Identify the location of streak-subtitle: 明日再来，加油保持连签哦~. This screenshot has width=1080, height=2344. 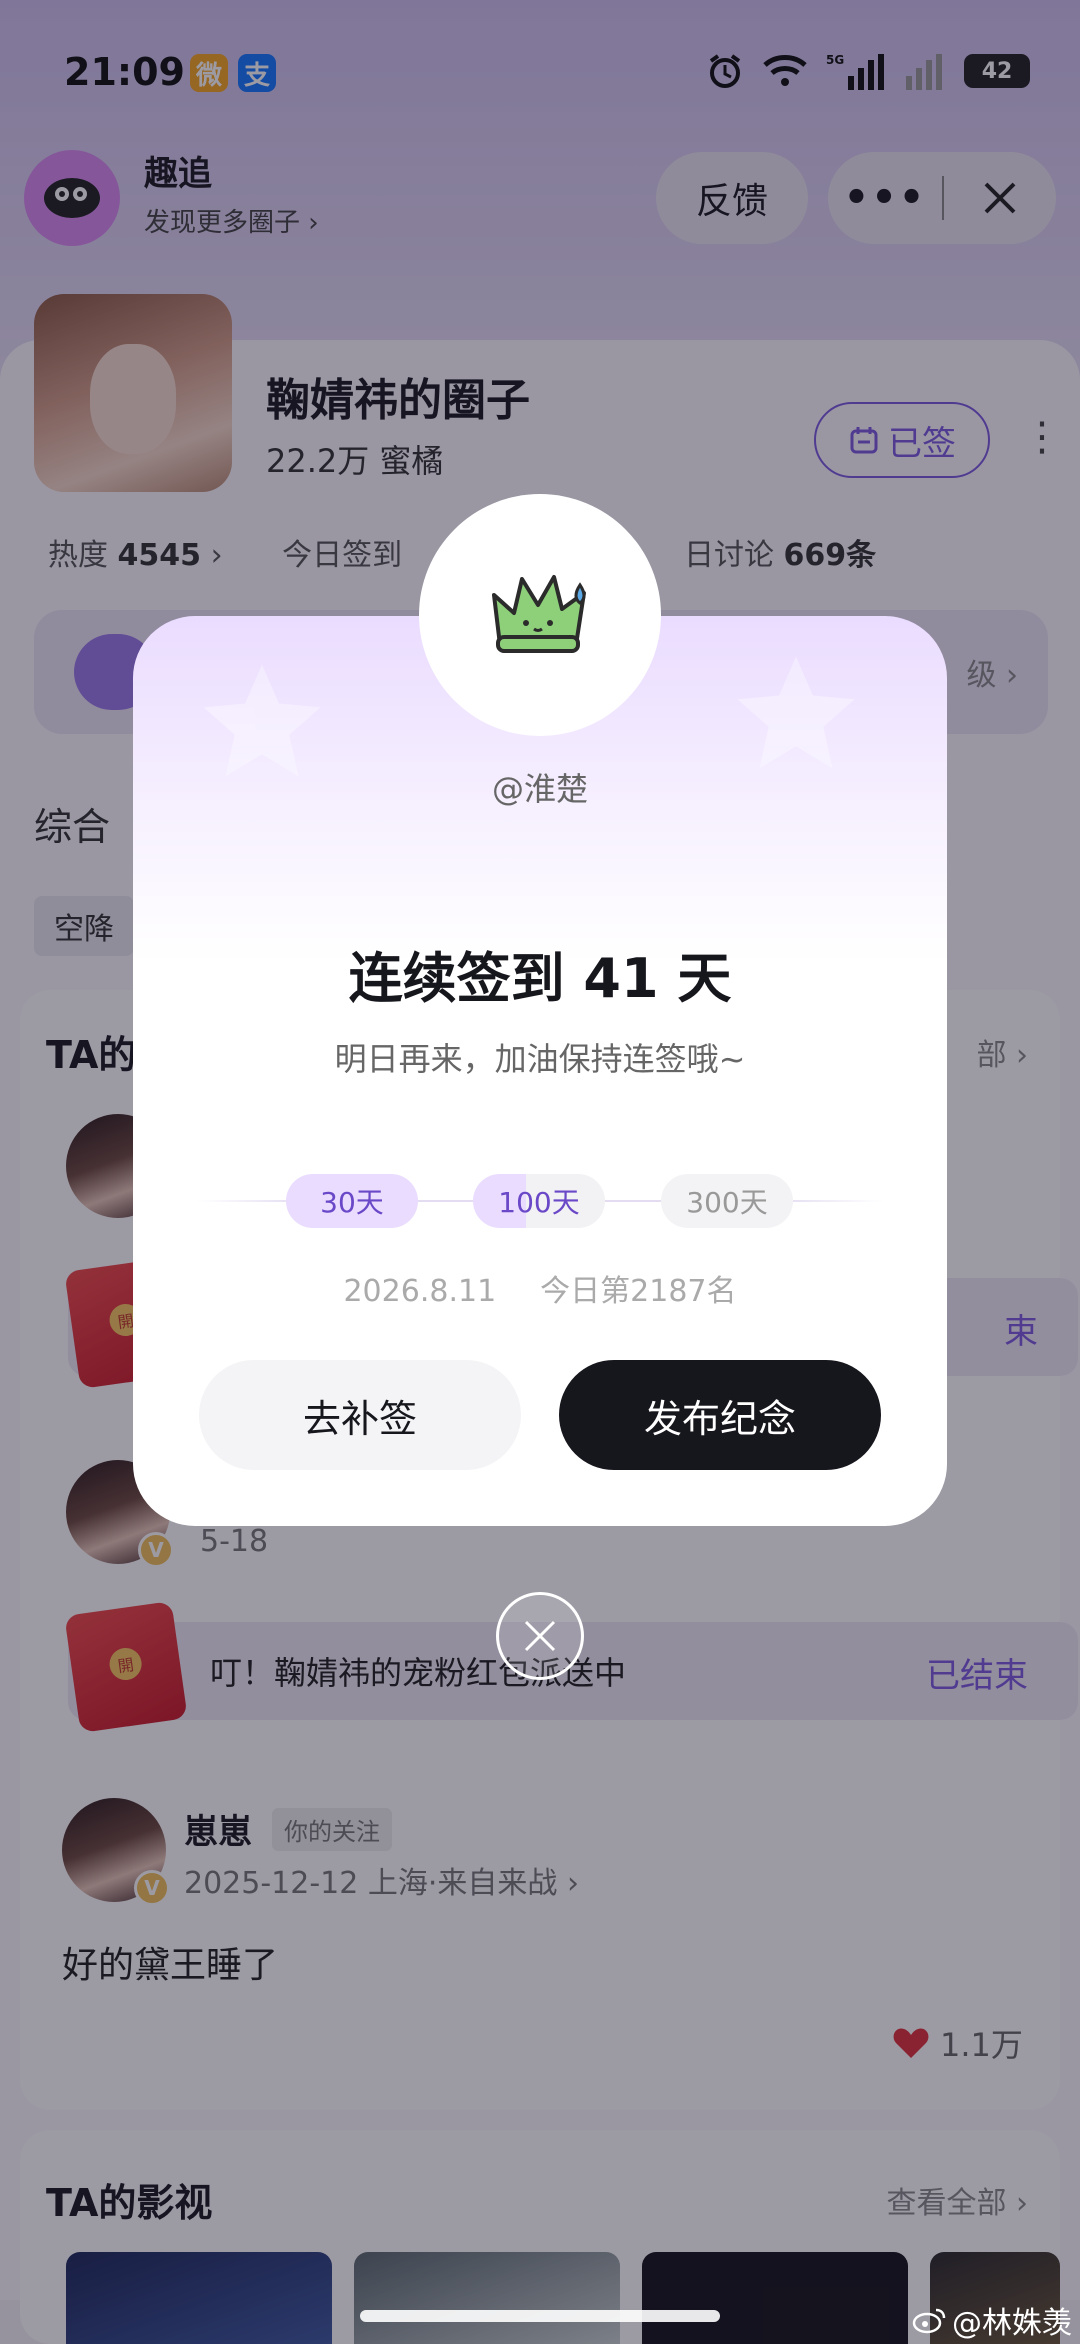
(540, 1059).